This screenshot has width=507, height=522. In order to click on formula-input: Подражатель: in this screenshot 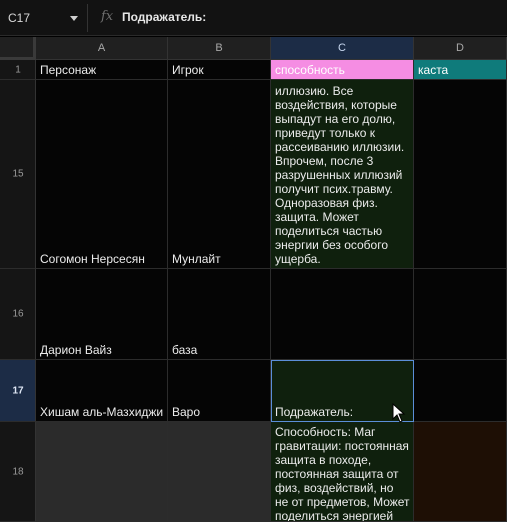, I will do `click(164, 17)`.